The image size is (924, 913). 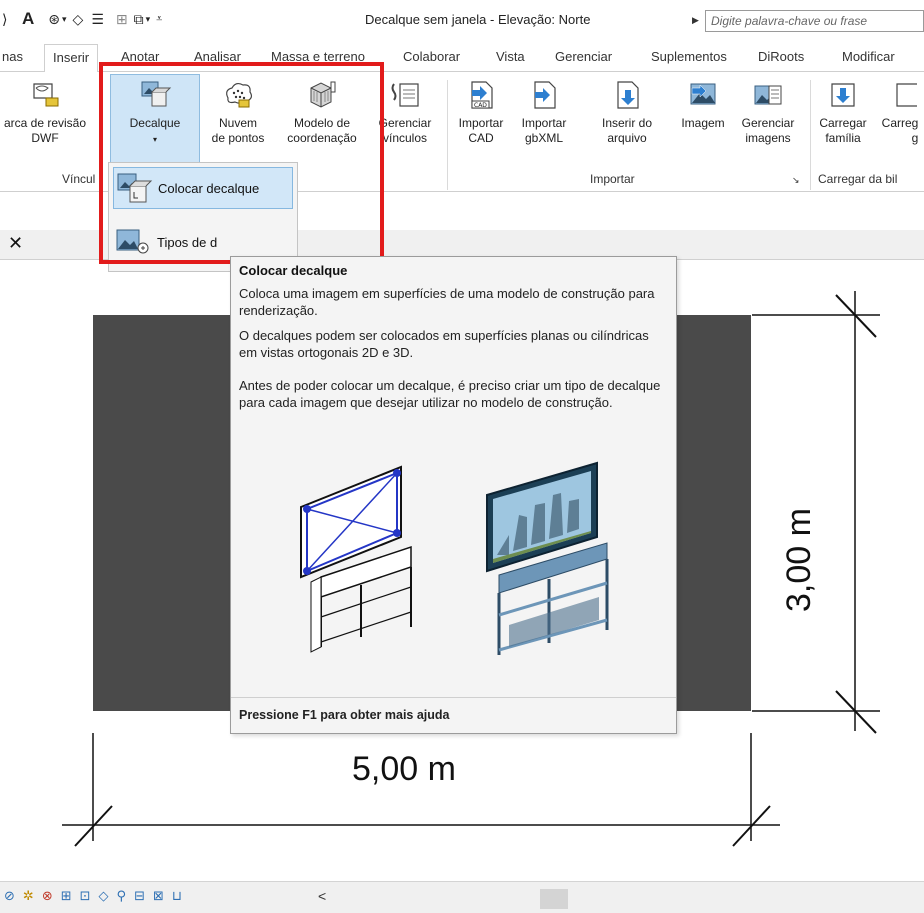 What do you see at coordinates (12, 56) in the screenshot?
I see `tab-partial: nas` at bounding box center [12, 56].